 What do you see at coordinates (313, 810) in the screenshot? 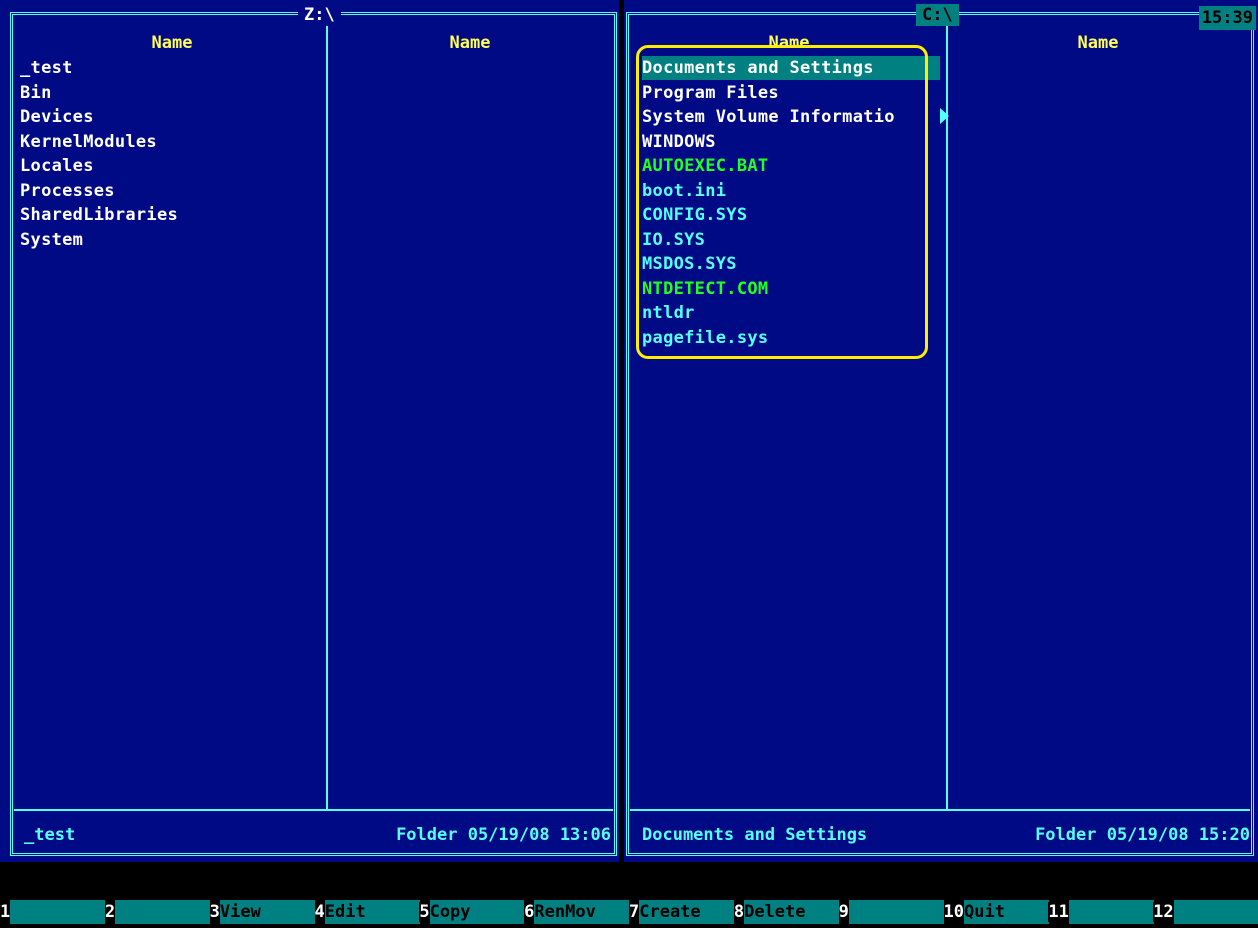
I see `left-status-divider` at bounding box center [313, 810].